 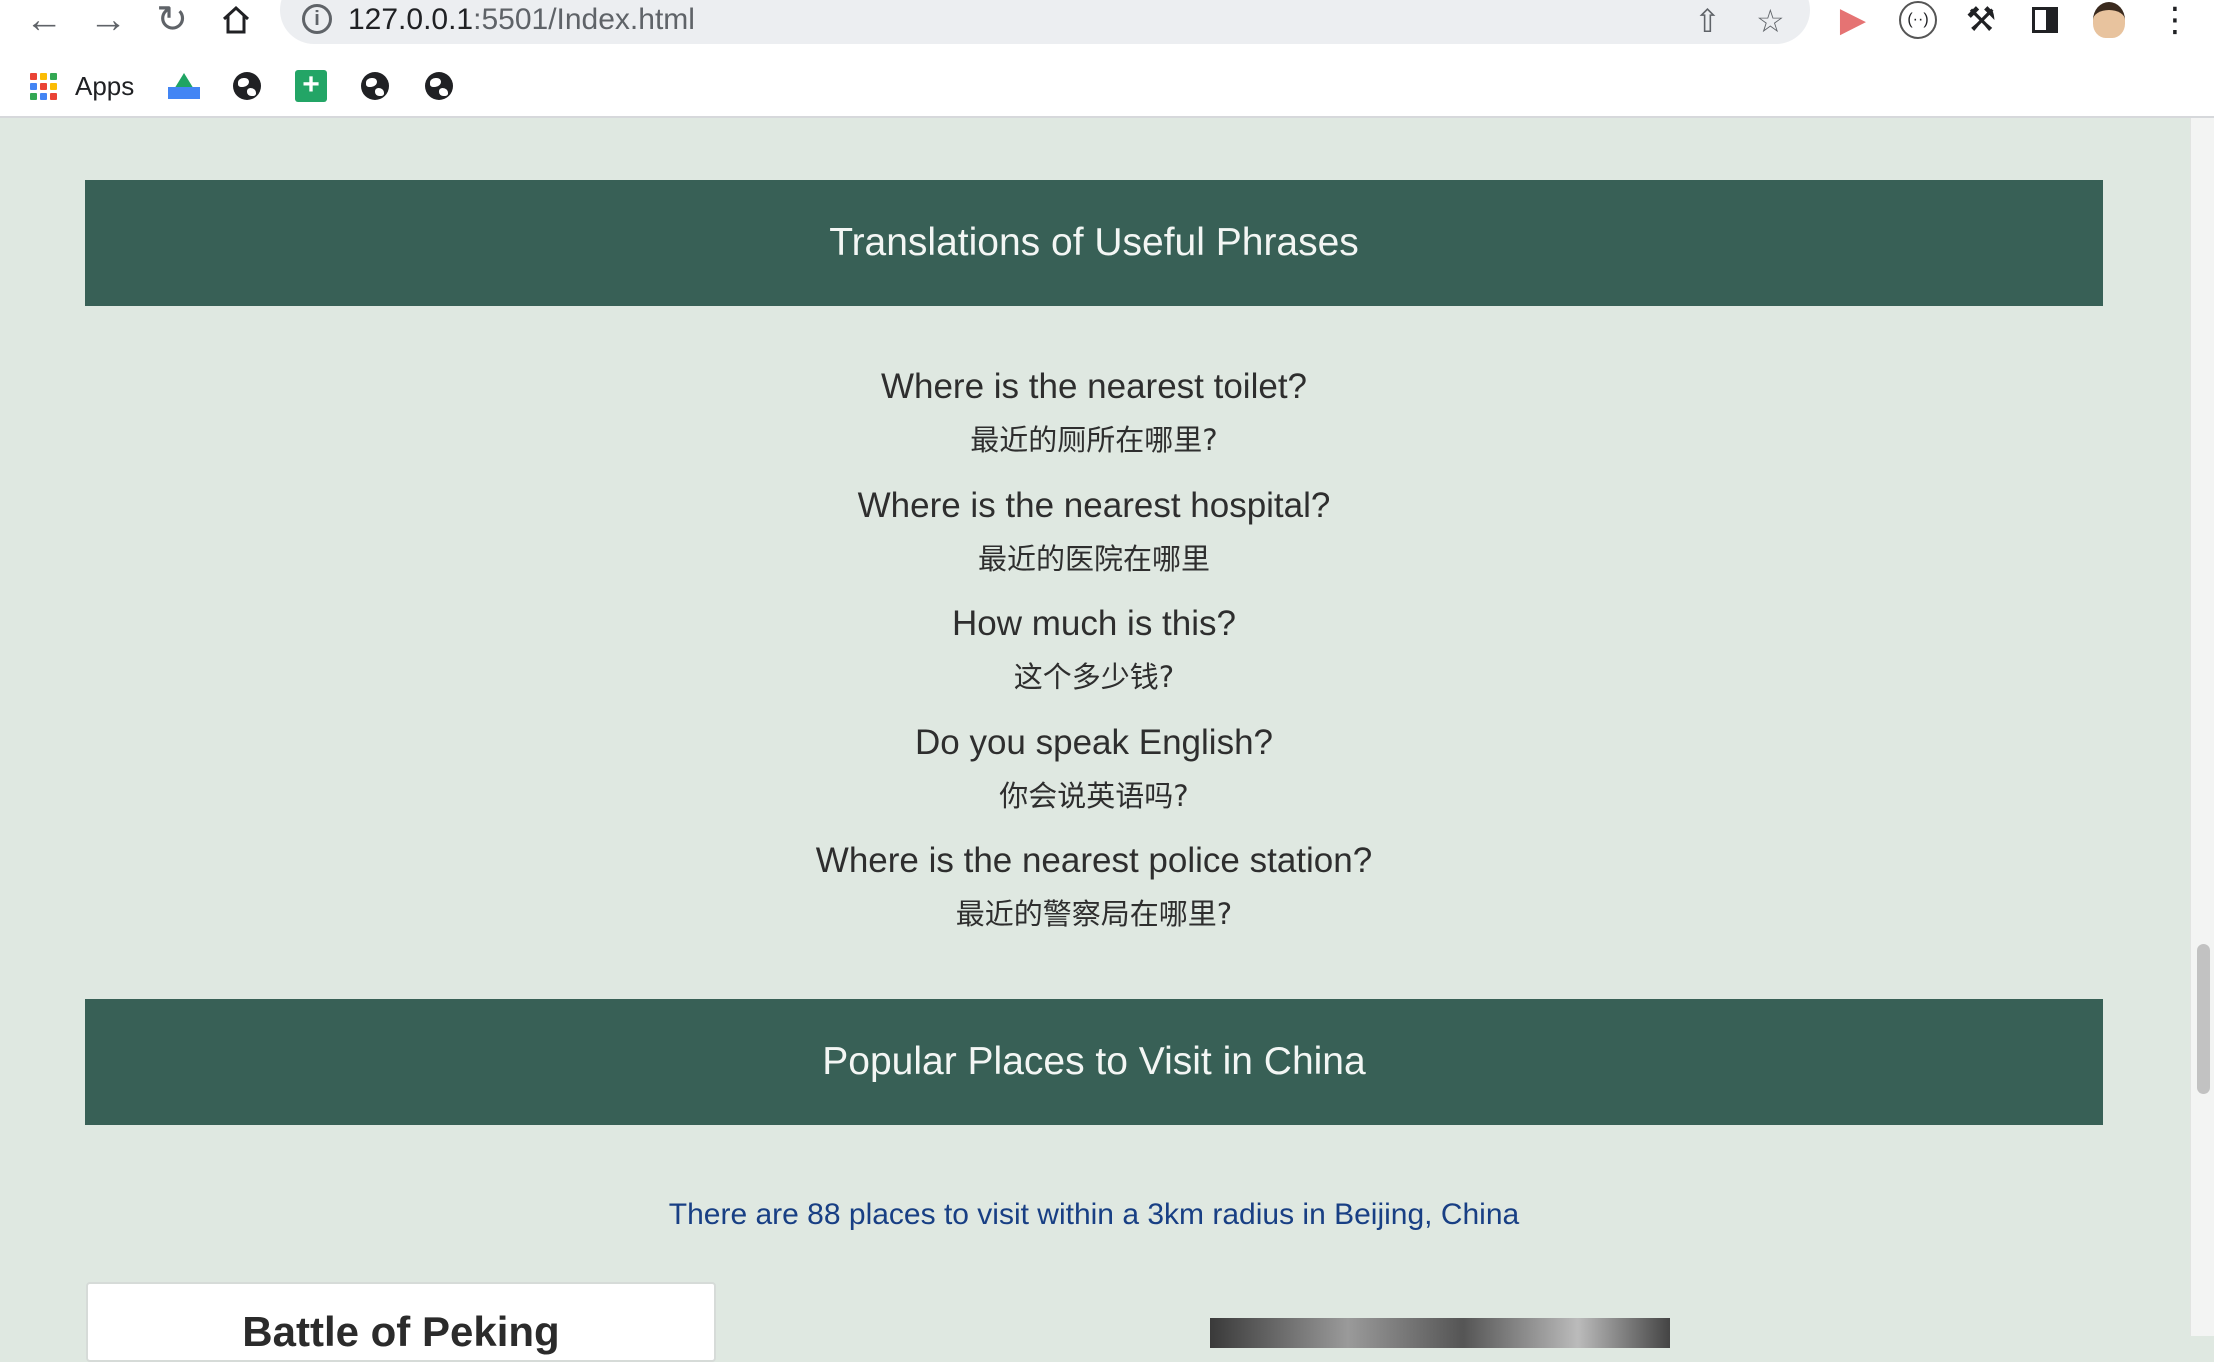 What do you see at coordinates (401, 1331) in the screenshot?
I see `place-card-title: Battle of Peking` at bounding box center [401, 1331].